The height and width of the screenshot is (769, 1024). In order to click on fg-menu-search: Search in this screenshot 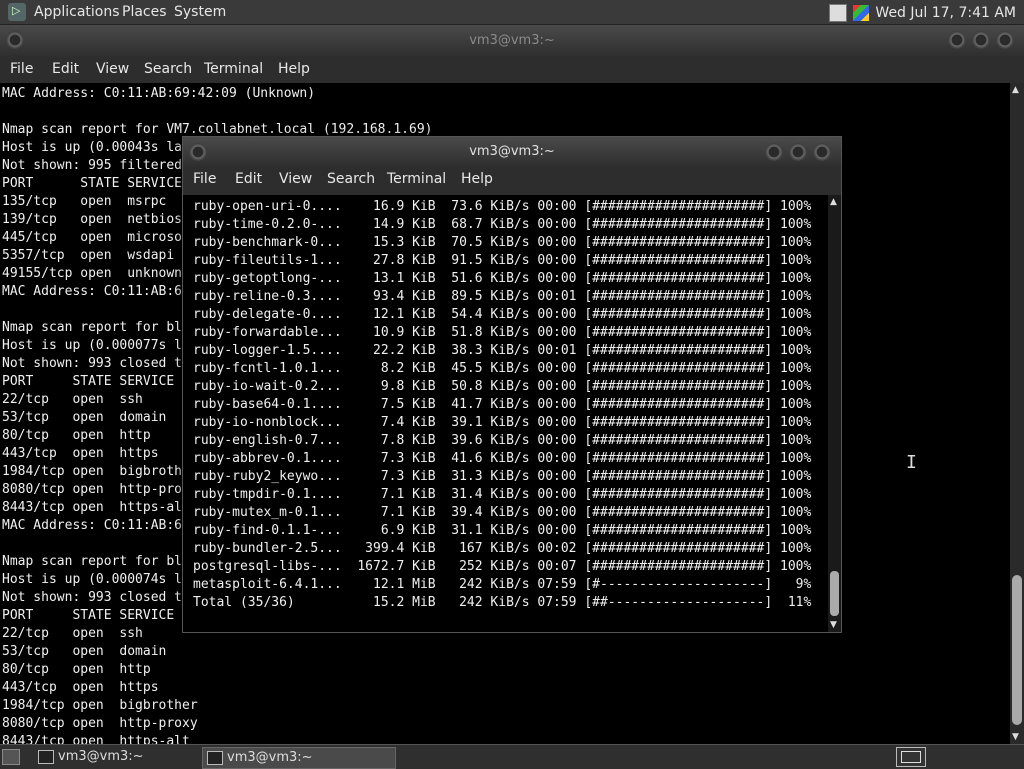, I will do `click(351, 179)`.